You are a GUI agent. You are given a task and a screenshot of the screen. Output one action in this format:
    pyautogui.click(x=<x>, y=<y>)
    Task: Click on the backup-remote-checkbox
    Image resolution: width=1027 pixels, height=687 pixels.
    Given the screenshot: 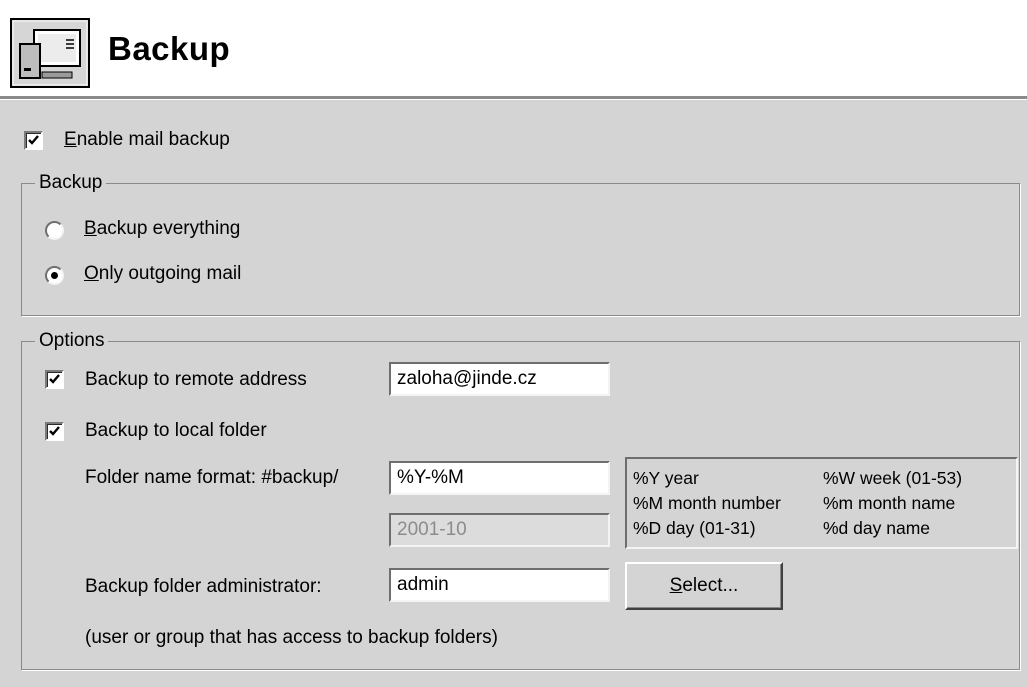 What is the action you would take?
    pyautogui.click(x=54, y=379)
    